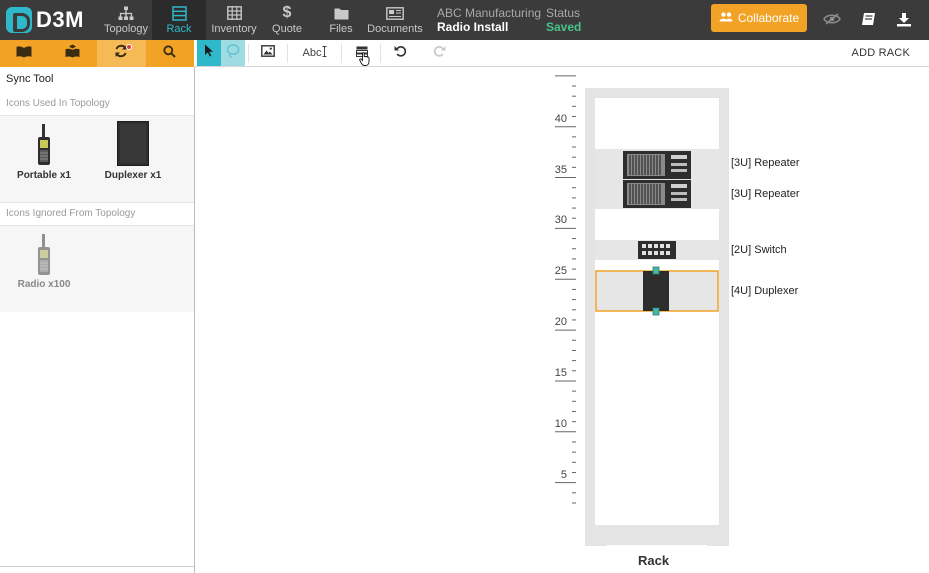 The height and width of the screenshot is (573, 929). Describe the element at coordinates (764, 291) in the screenshot. I see `device-label-duplexer: [4U] Duplexer` at that location.